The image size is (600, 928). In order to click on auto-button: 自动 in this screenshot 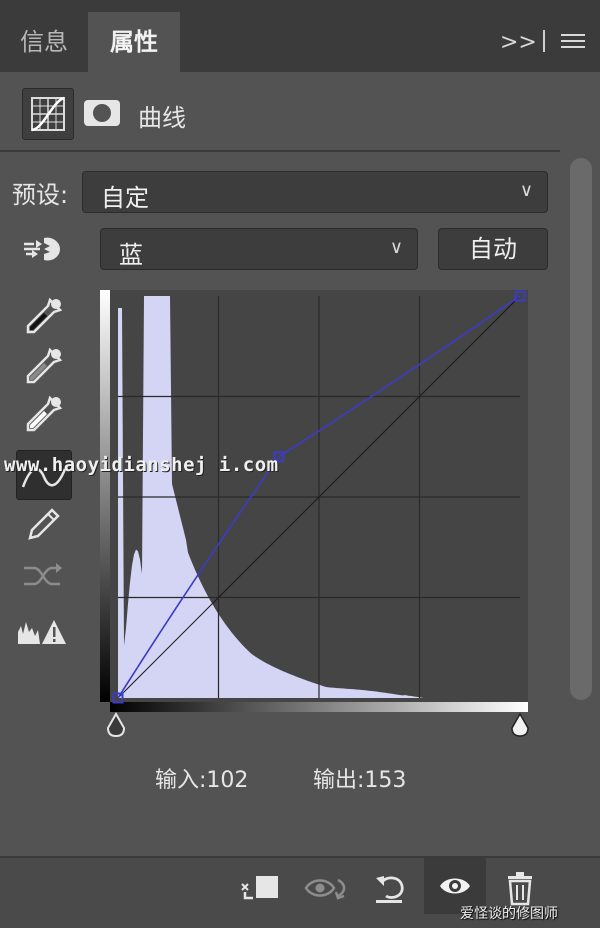, I will do `click(493, 249)`.